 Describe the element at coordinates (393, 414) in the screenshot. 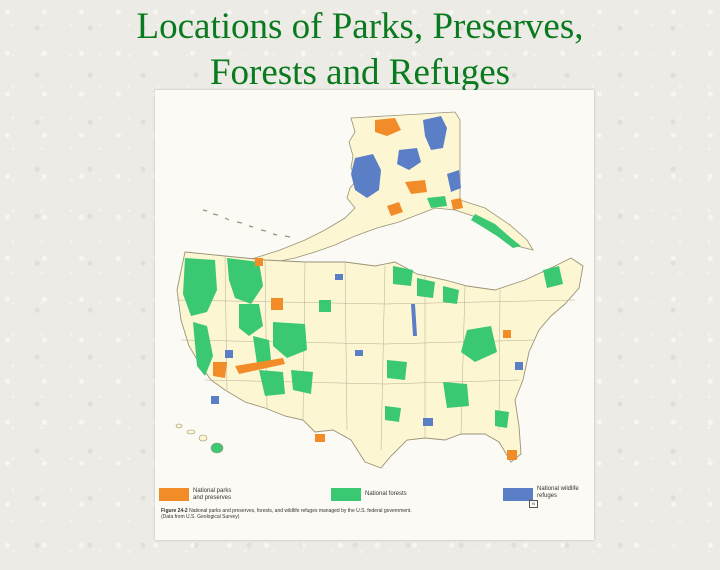

I see `forest-texas` at that location.